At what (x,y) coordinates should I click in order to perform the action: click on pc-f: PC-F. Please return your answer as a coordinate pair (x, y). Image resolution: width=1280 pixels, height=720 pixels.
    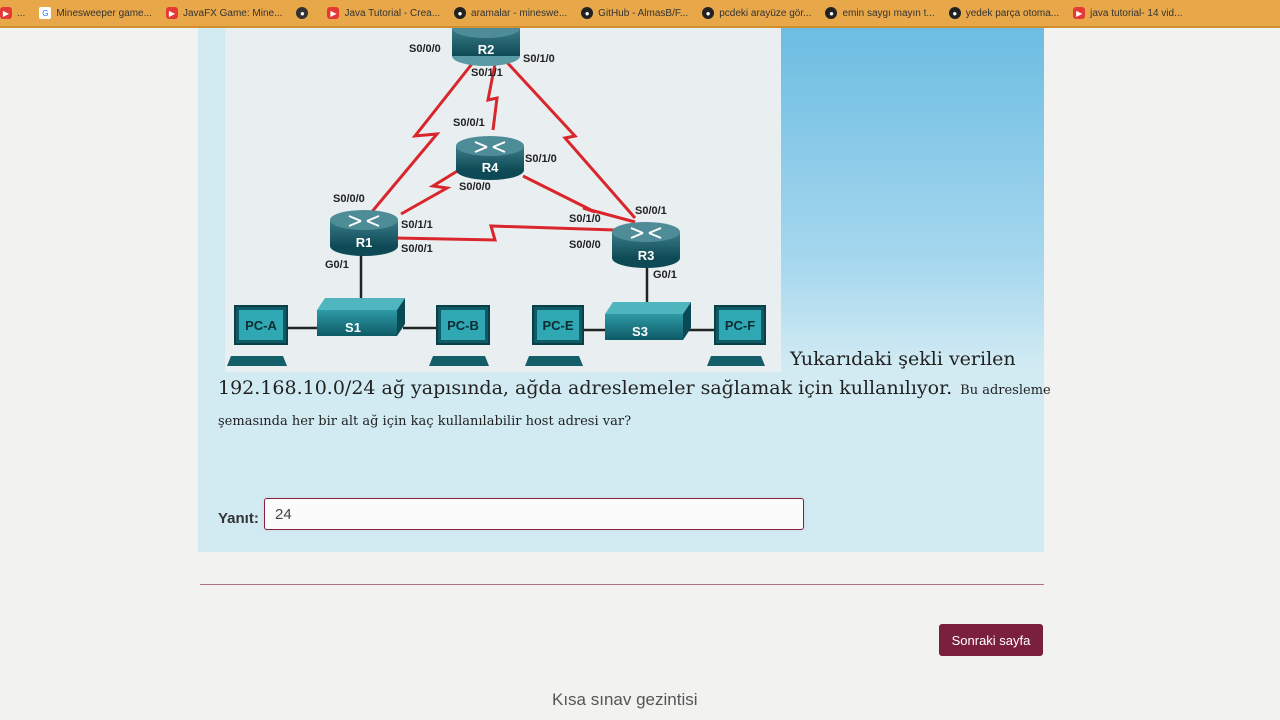
    Looking at the image, I should click on (736, 335).